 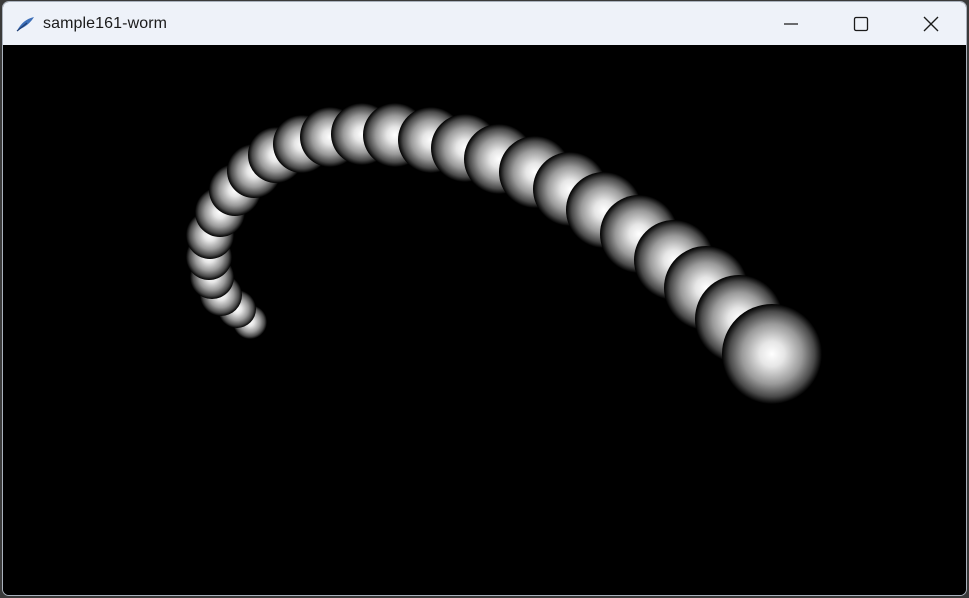 What do you see at coordinates (105, 23) in the screenshot?
I see `window-title: sample161-worm` at bounding box center [105, 23].